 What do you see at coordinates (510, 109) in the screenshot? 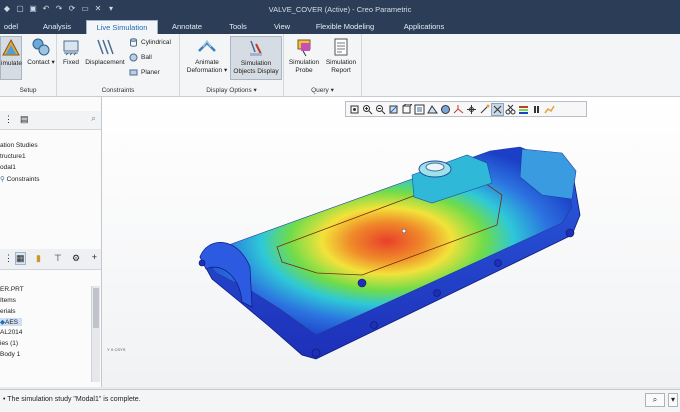
I see `cut-icon` at bounding box center [510, 109].